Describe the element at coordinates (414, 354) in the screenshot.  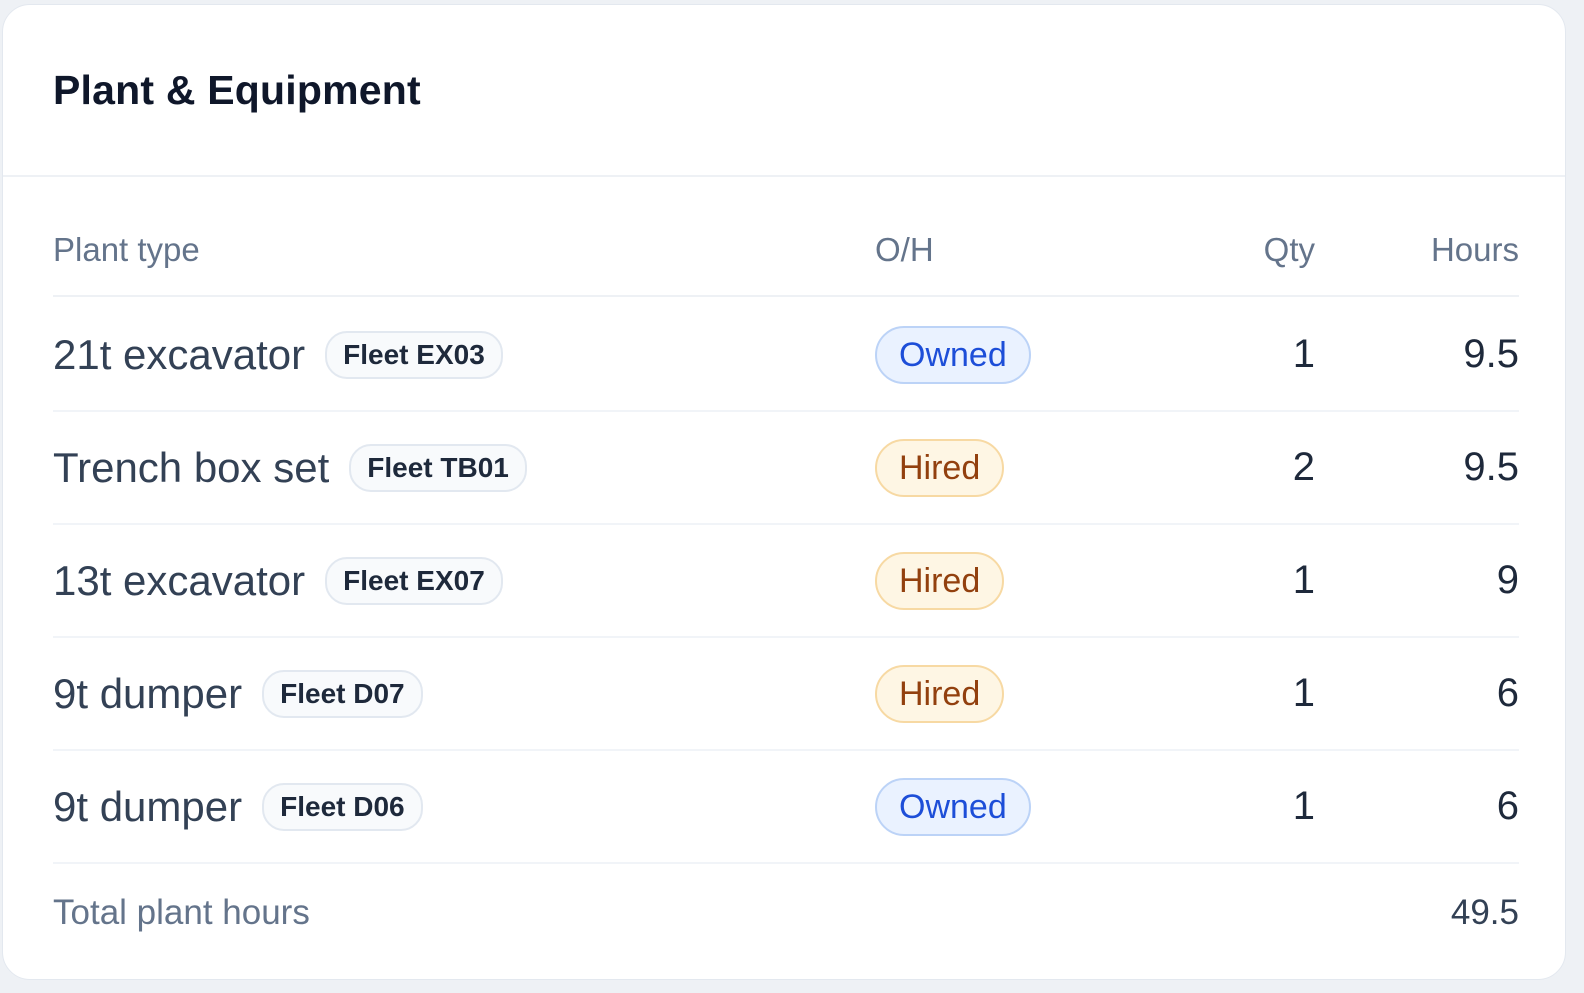
I see `fleet-tag: Fleet EX03` at that location.